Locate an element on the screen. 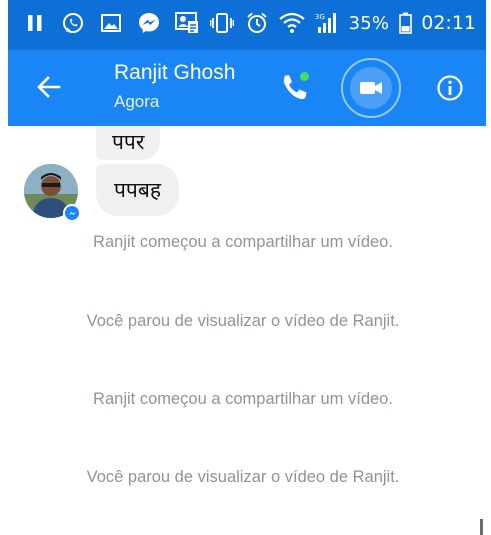  info-button is located at coordinates (450, 88).